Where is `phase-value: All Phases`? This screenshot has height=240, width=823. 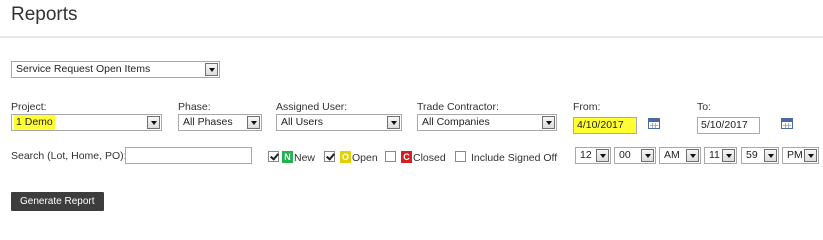 phase-value: All Phases is located at coordinates (208, 122).